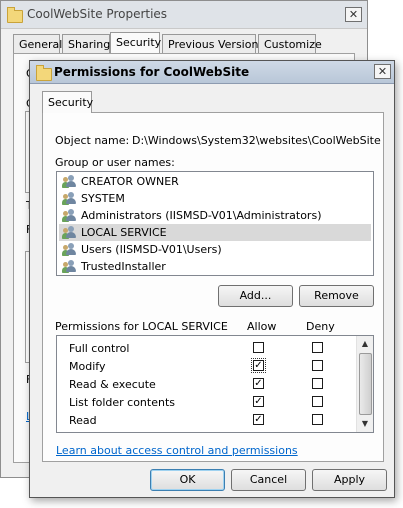  I want to click on deny-header: Deny, so click(320, 326).